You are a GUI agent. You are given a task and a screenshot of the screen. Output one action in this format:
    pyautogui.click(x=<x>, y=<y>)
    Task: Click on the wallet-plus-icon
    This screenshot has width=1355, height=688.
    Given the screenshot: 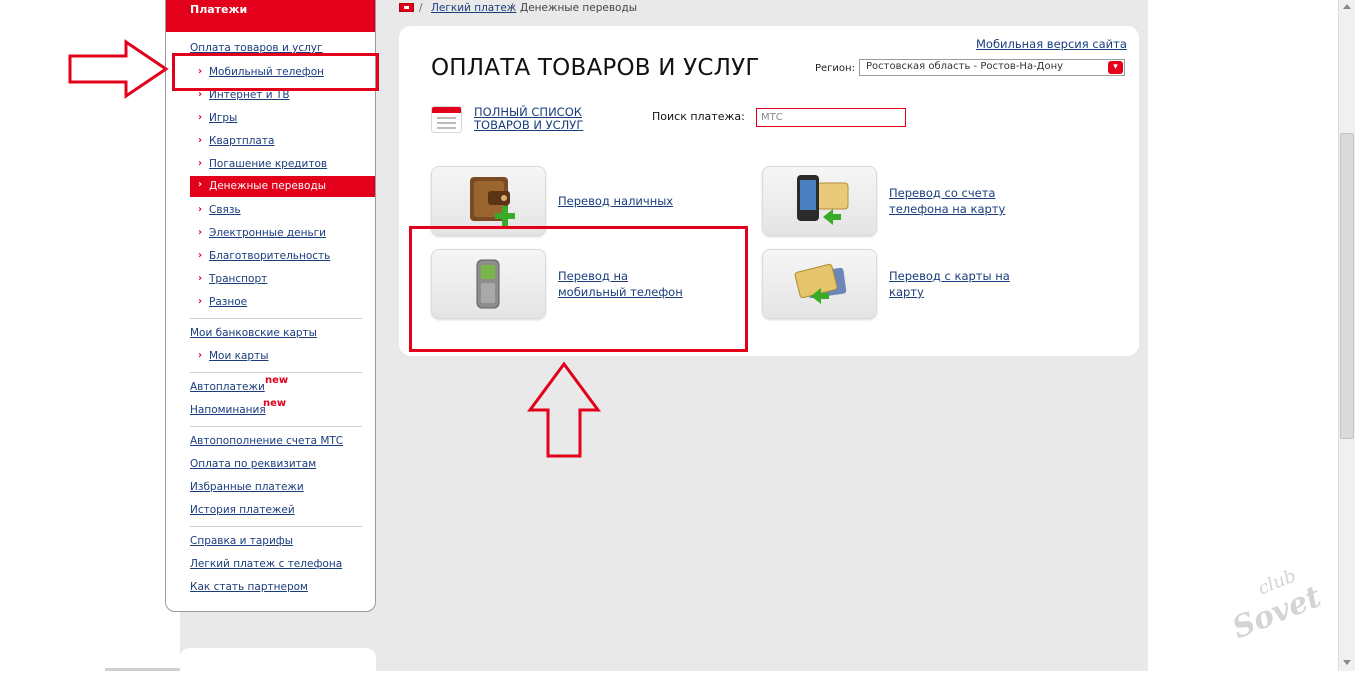 What is the action you would take?
    pyautogui.click(x=492, y=201)
    